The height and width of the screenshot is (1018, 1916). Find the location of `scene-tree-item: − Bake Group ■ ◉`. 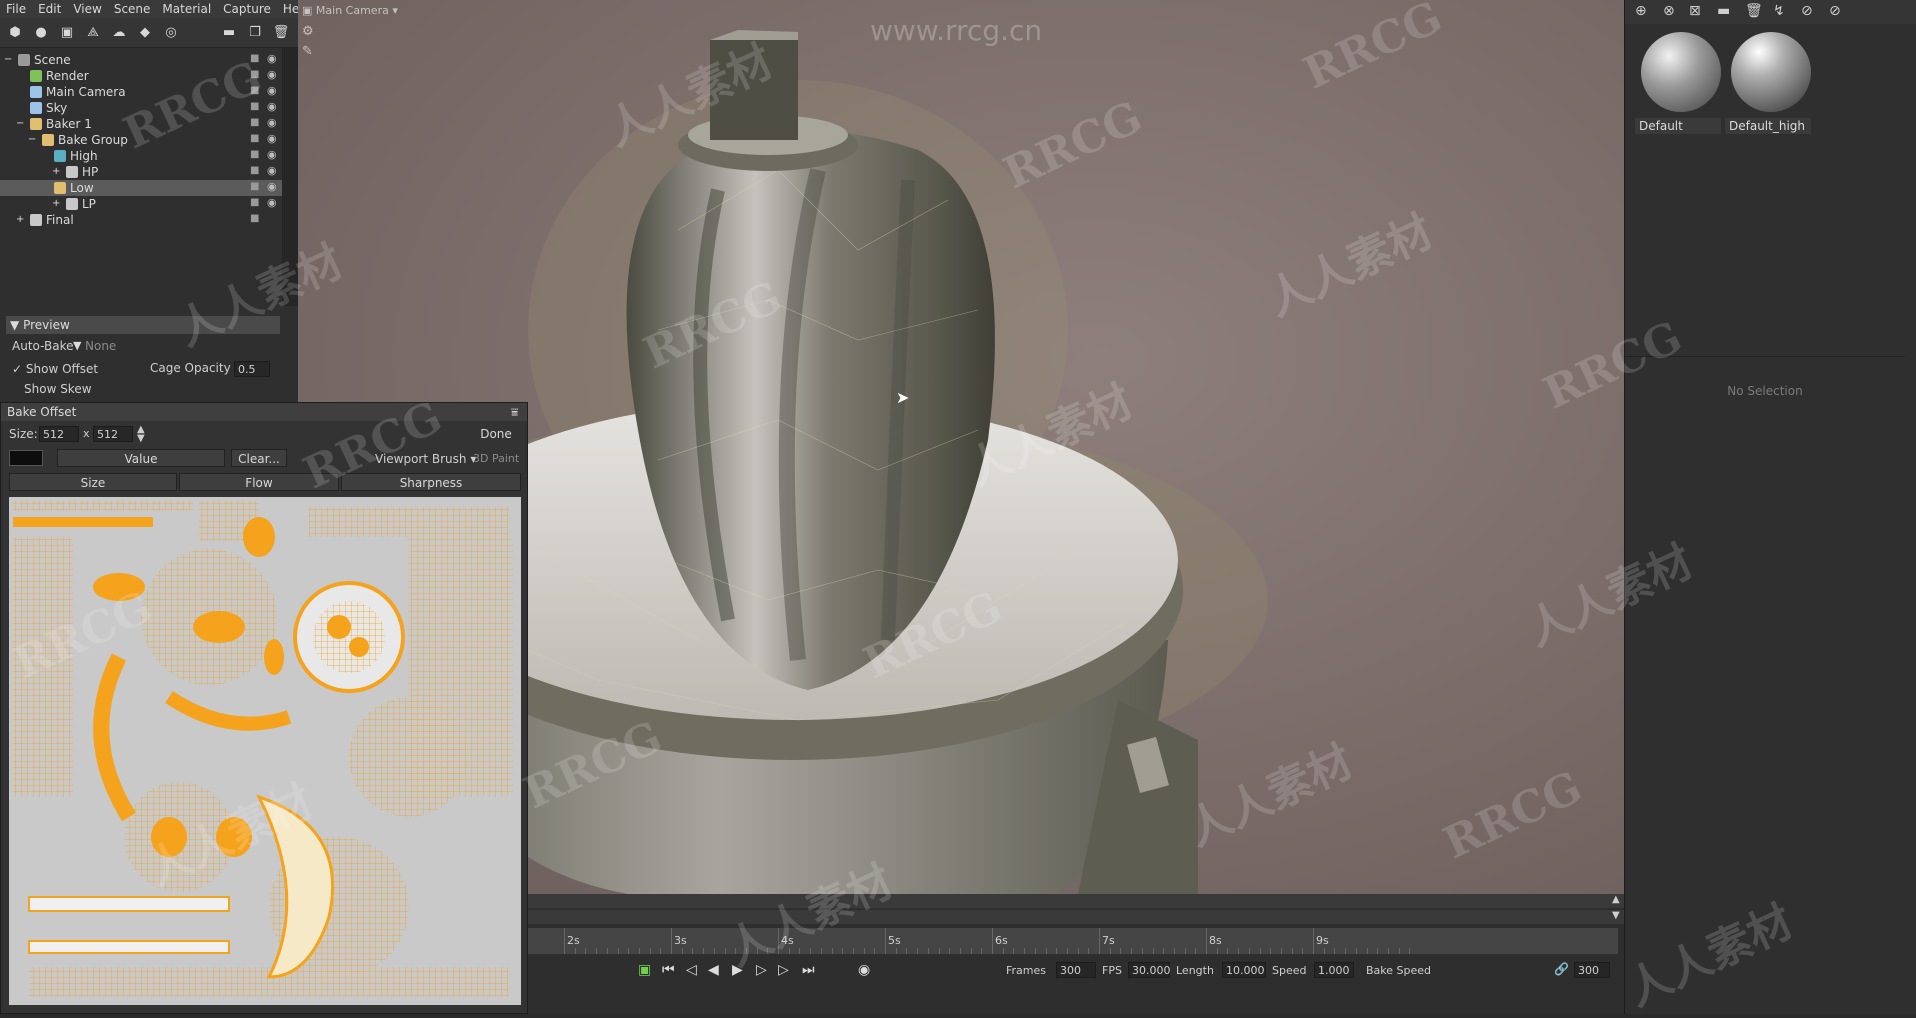

scene-tree-item: − Bake Group ■ ◉ is located at coordinates (141, 140).